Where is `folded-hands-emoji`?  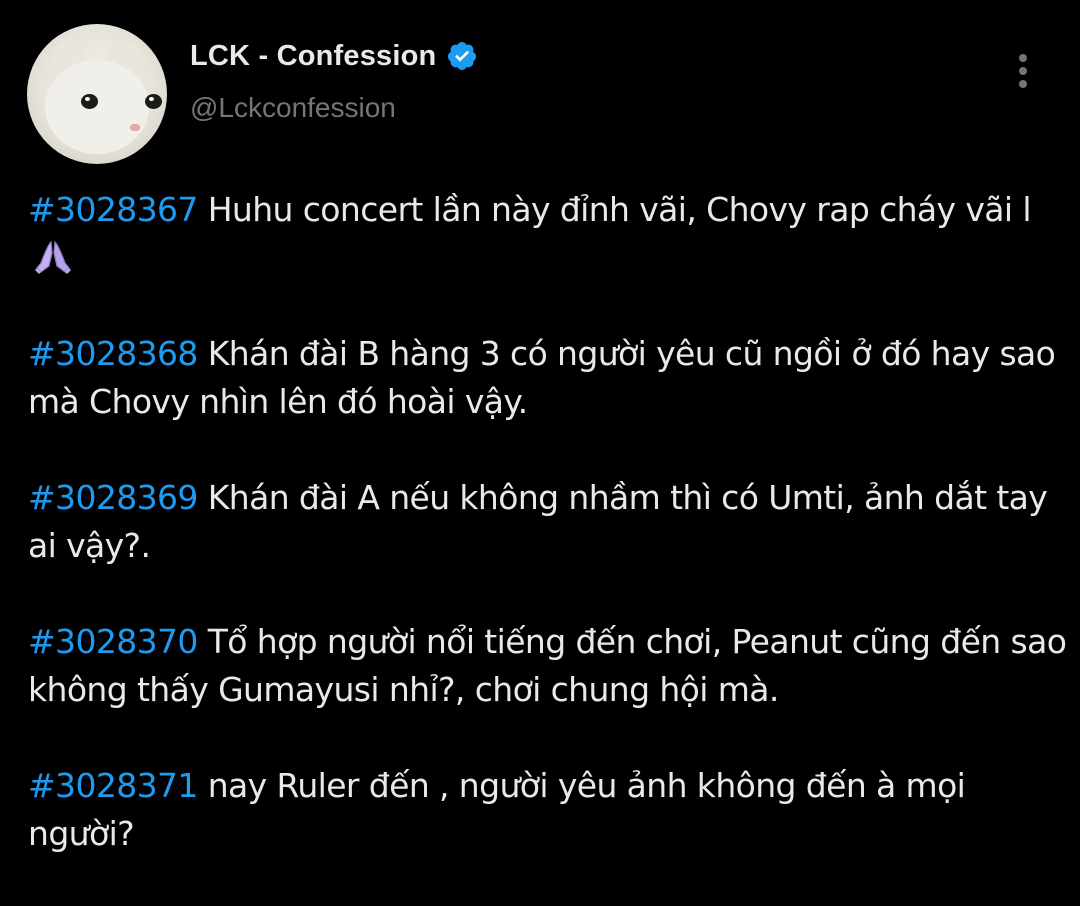 folded-hands-emoji is located at coordinates (53, 257).